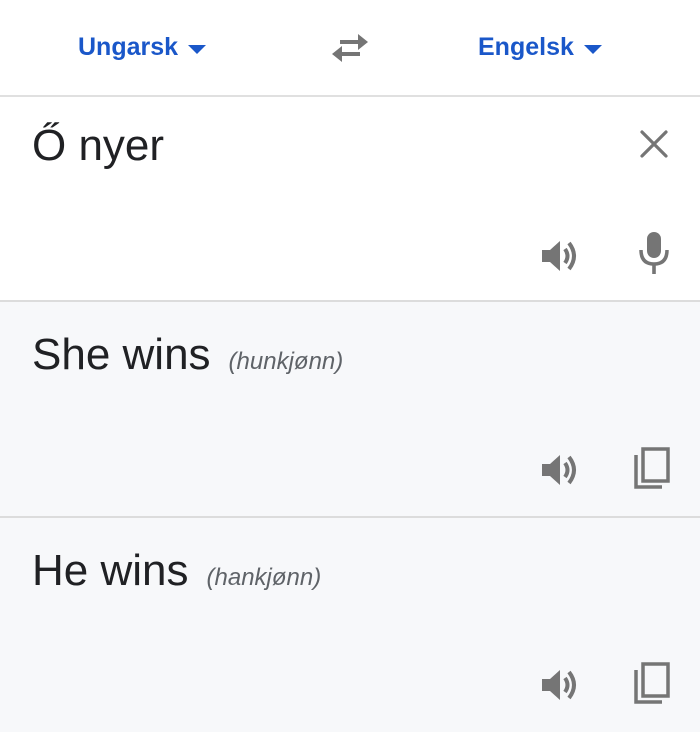  I want to click on swap-languages-button, so click(350, 48).